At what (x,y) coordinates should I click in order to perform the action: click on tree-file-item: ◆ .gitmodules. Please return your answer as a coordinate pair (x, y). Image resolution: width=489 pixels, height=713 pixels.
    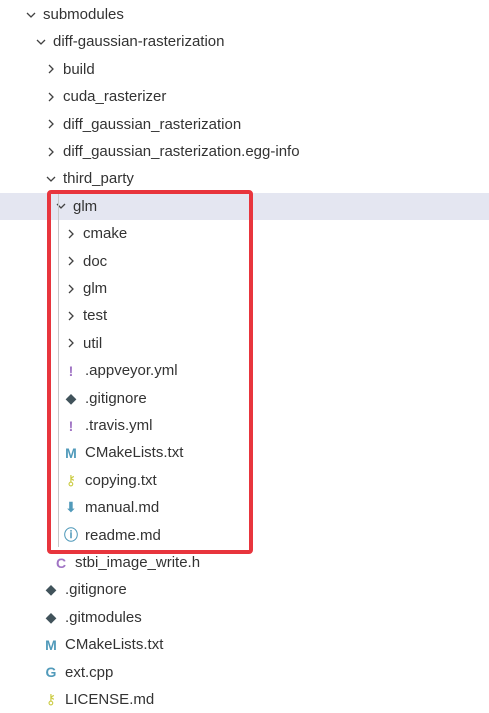
    Looking at the image, I should click on (244, 617).